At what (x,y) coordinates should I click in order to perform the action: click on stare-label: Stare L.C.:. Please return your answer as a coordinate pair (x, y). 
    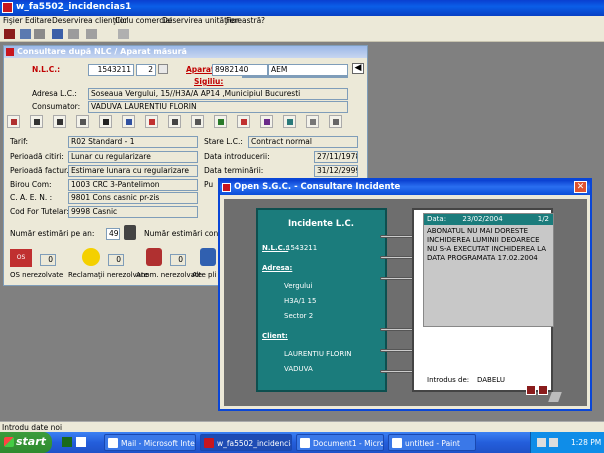
    Looking at the image, I should click on (223, 141).